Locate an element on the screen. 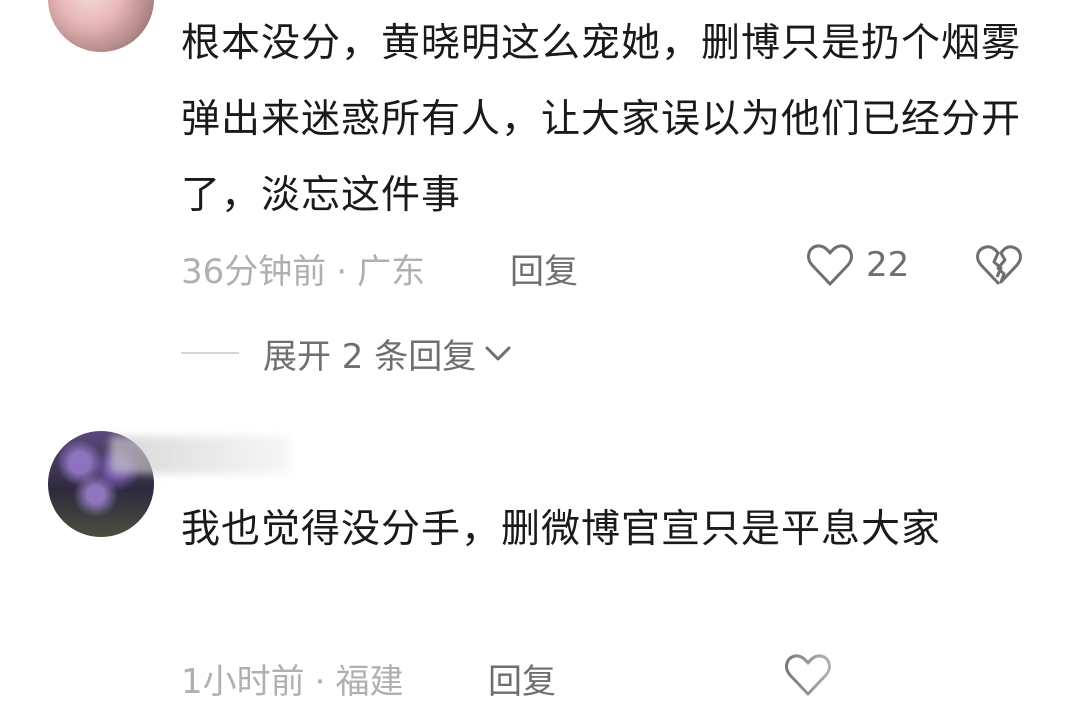 The image size is (1080, 720). comment-location: 广东 is located at coordinates (391, 272).